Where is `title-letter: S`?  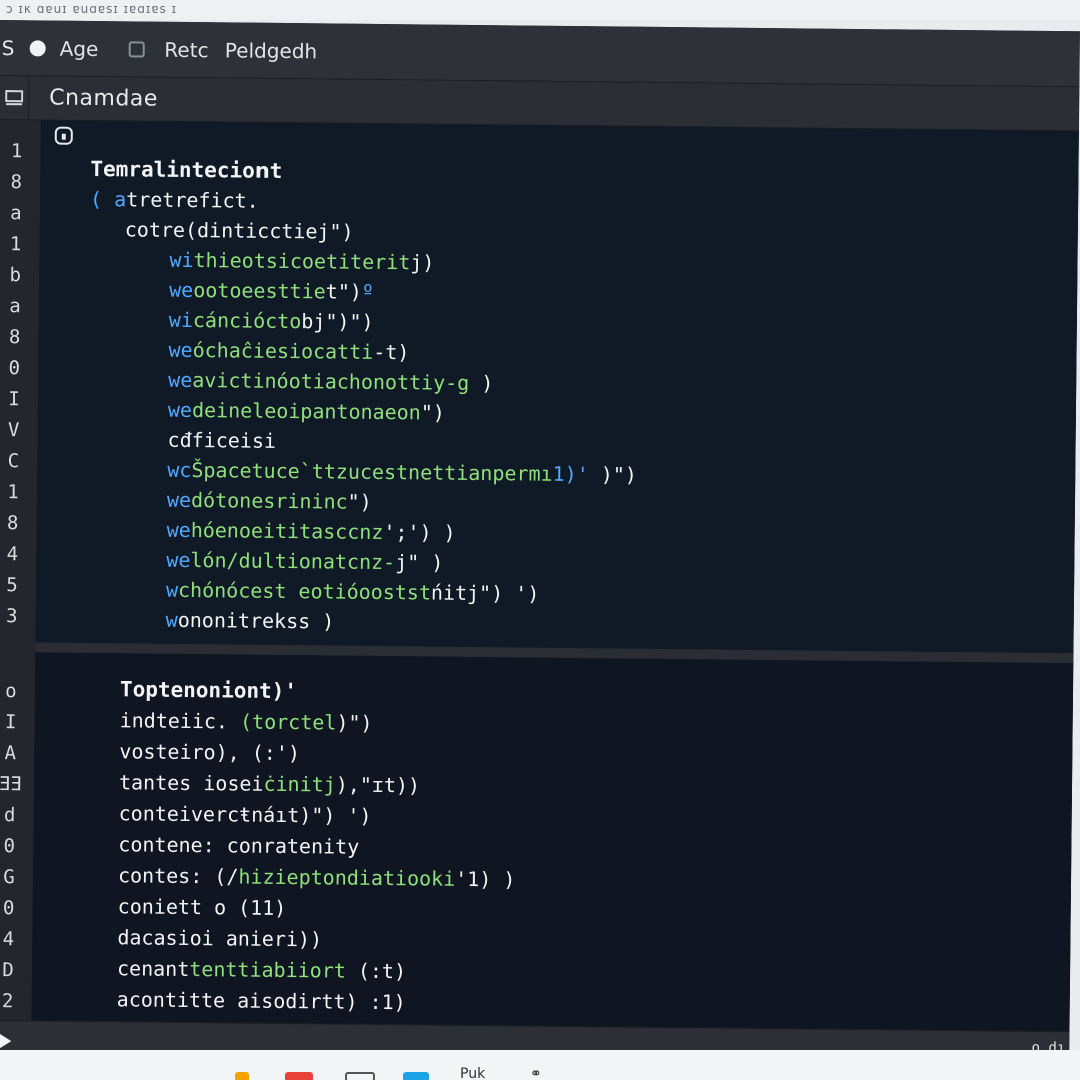
title-letter: S is located at coordinates (8, 47).